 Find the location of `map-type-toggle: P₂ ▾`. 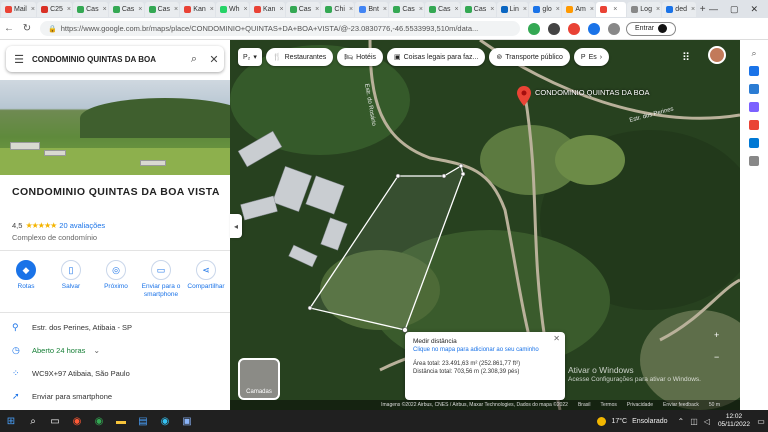

map-type-toggle: P₂ ▾ is located at coordinates (250, 57).